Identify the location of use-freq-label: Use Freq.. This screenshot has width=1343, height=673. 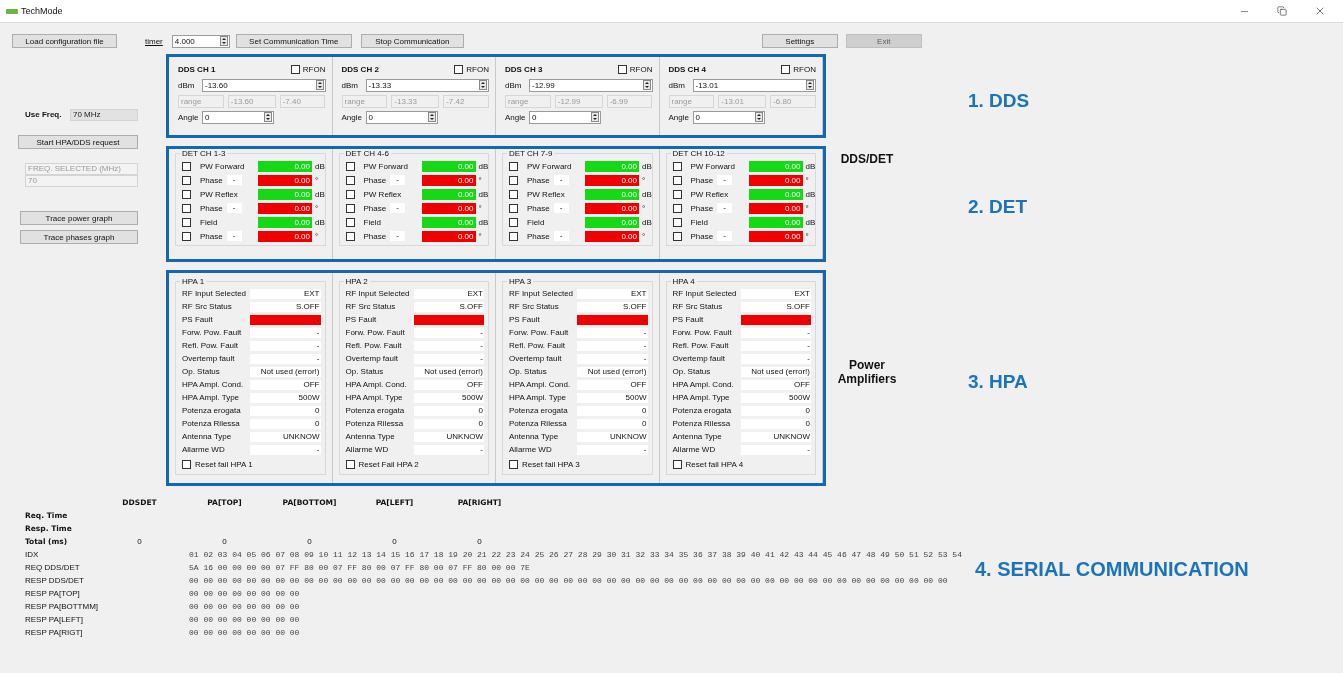
(44, 114).